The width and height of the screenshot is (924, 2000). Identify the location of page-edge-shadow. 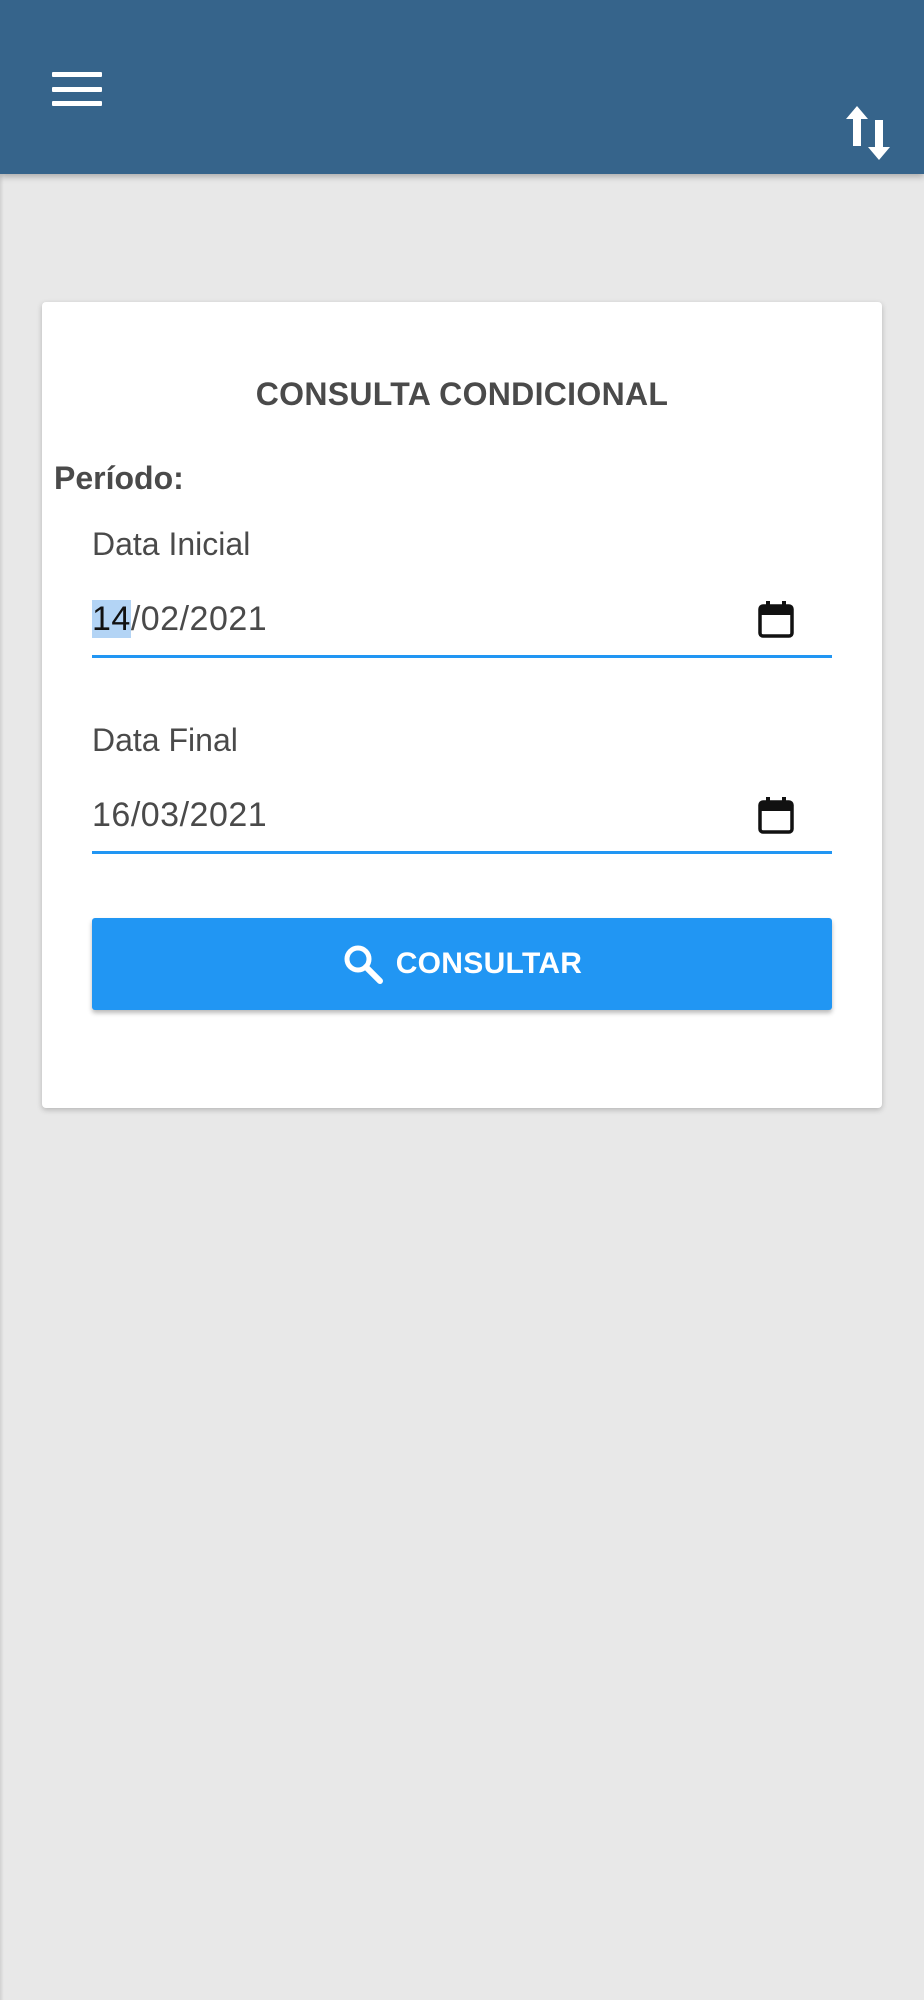
(2, 1087).